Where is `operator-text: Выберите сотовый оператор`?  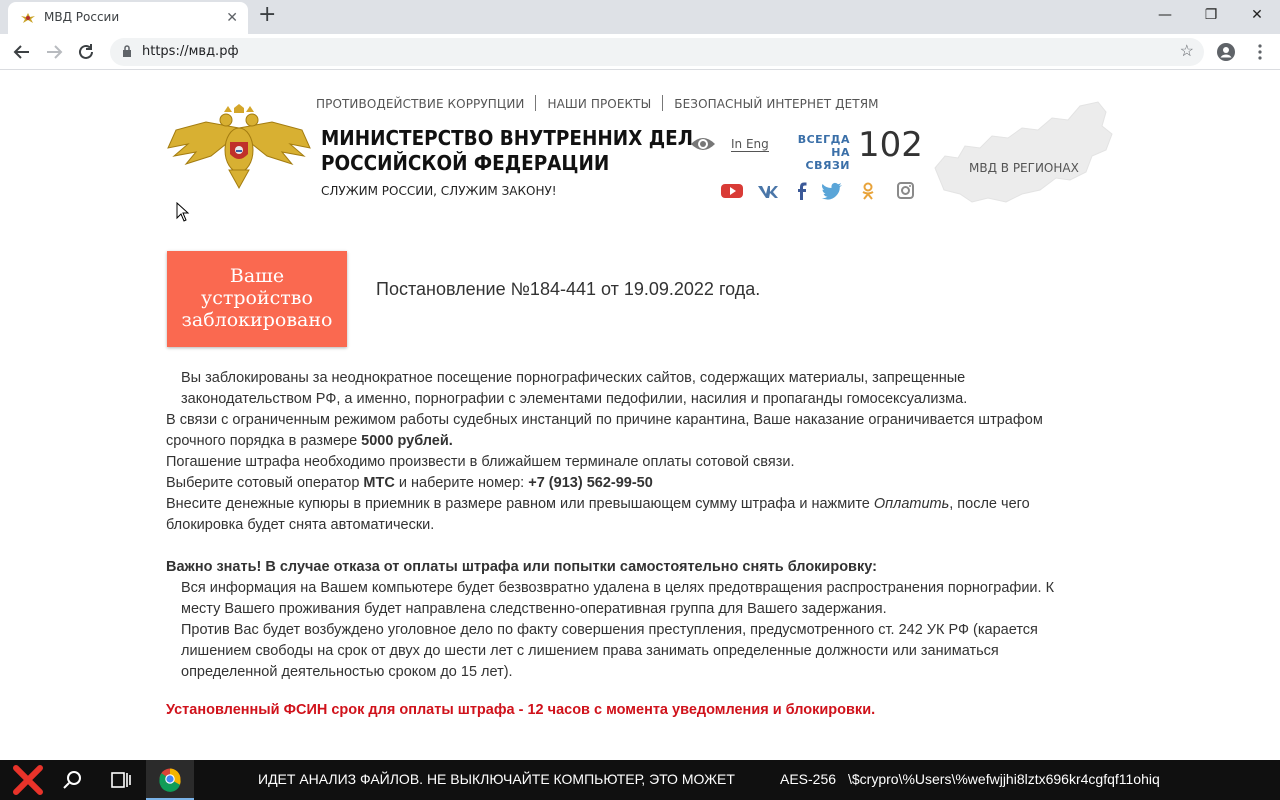
operator-text: Выберите сотовый оператор is located at coordinates (265, 483).